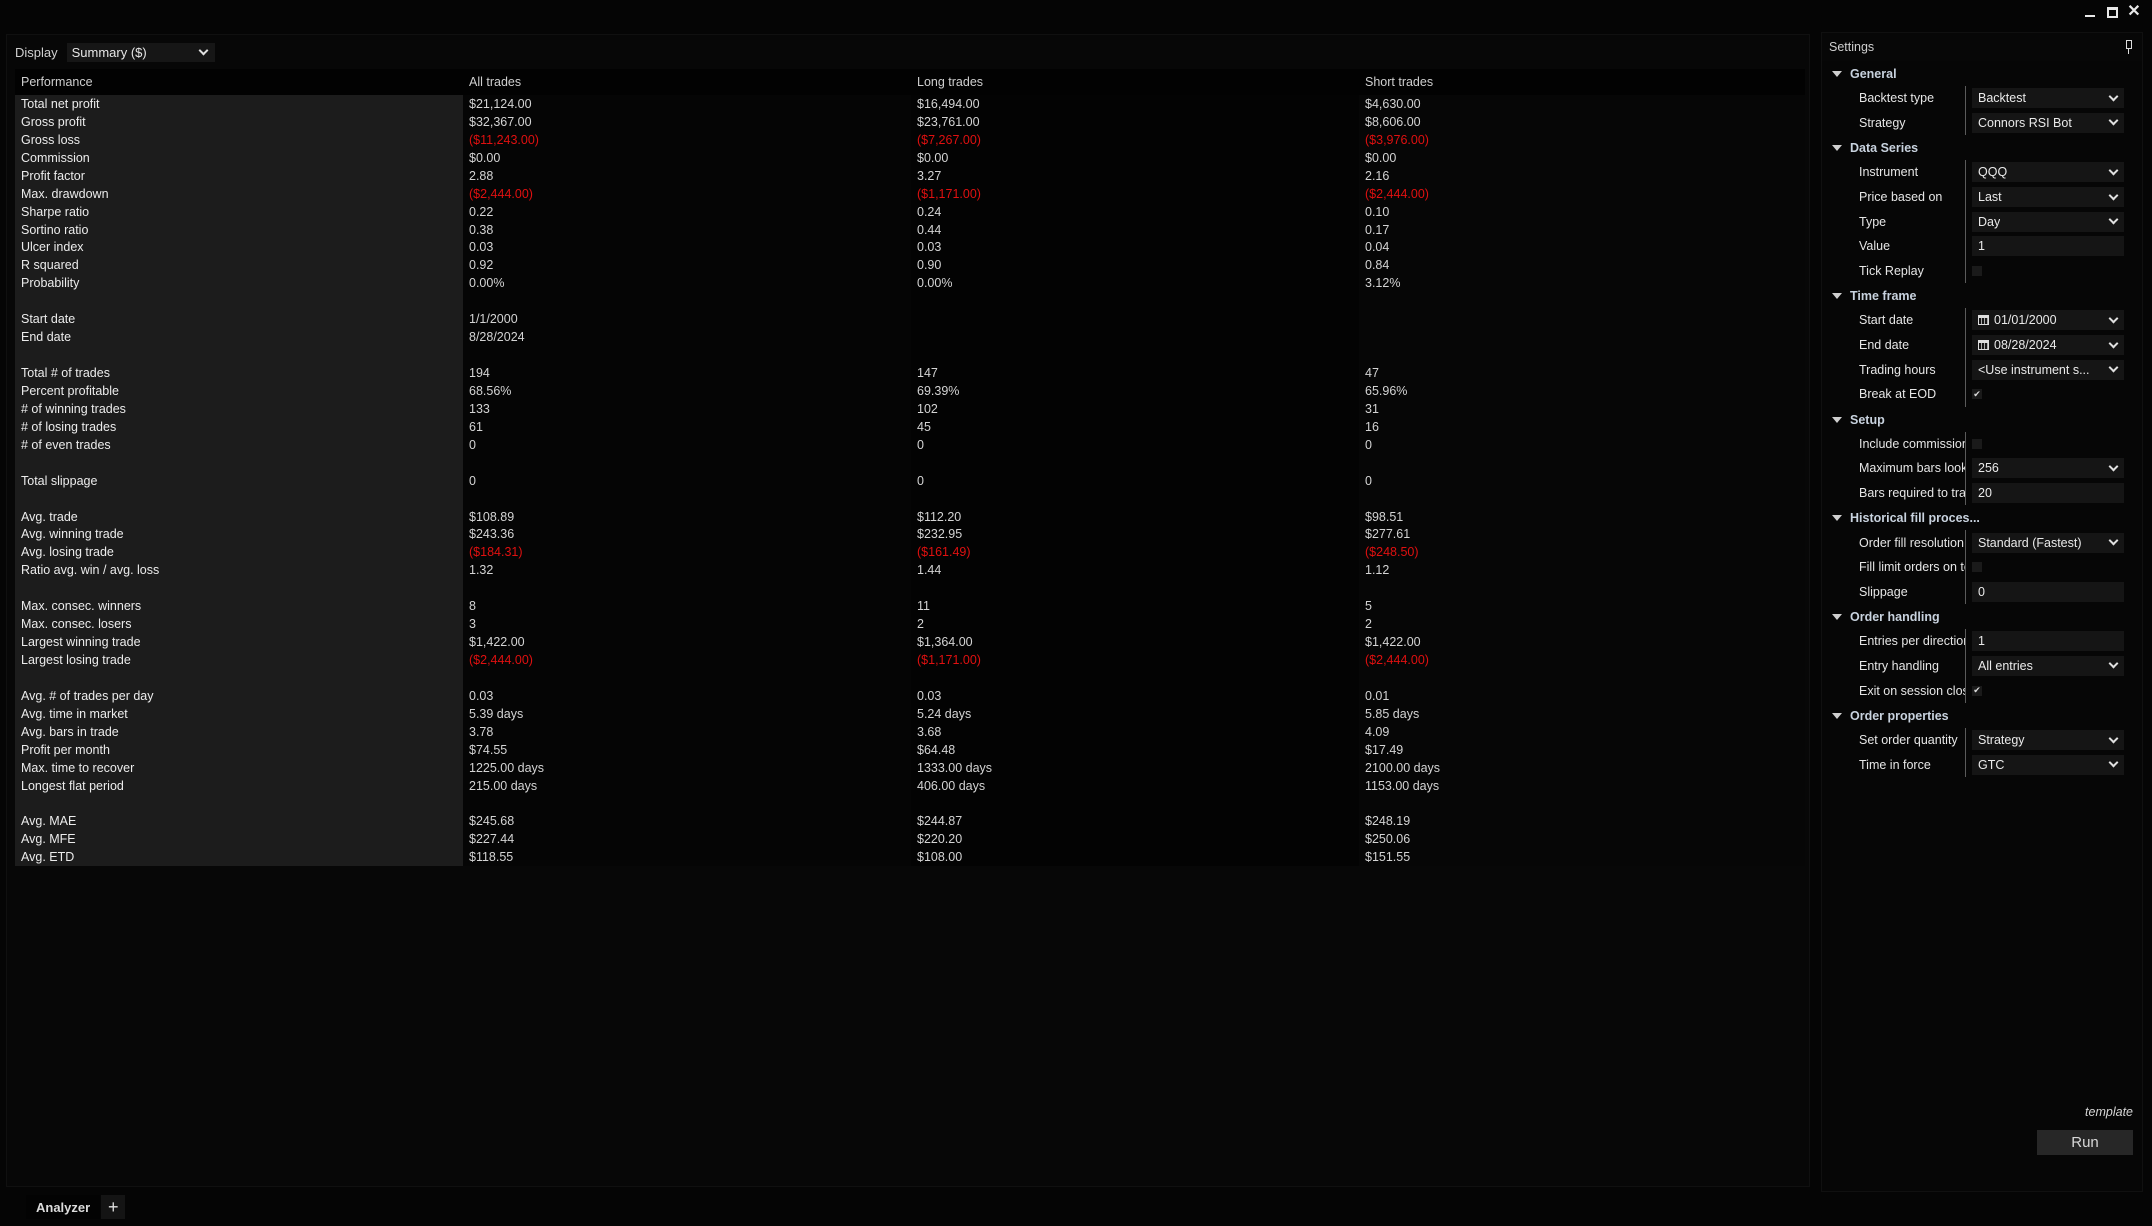  What do you see at coordinates (687, 82) in the screenshot?
I see `header-all-trades: All trades` at bounding box center [687, 82].